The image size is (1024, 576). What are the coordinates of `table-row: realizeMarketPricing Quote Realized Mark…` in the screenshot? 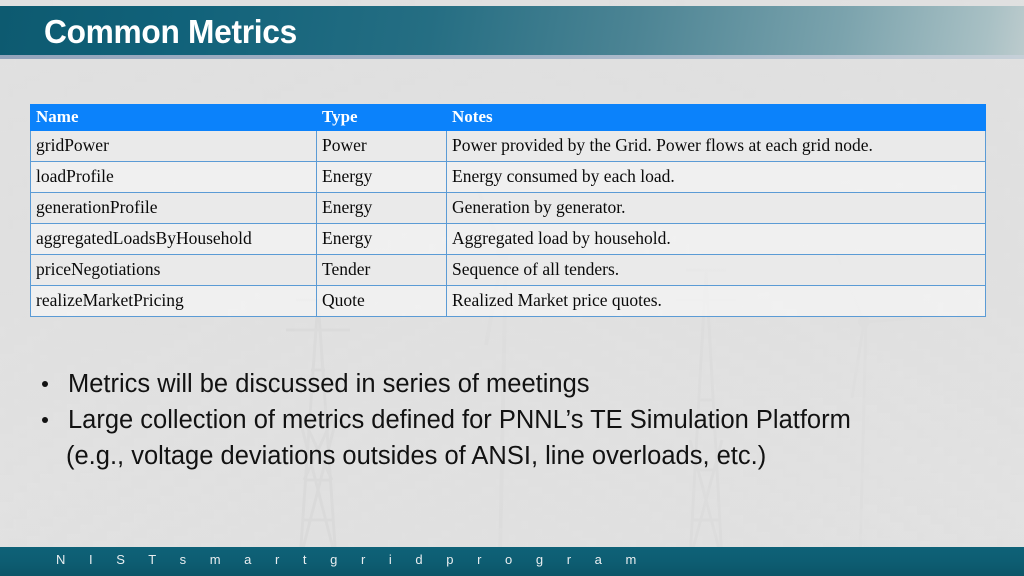 It's located at (508, 301).